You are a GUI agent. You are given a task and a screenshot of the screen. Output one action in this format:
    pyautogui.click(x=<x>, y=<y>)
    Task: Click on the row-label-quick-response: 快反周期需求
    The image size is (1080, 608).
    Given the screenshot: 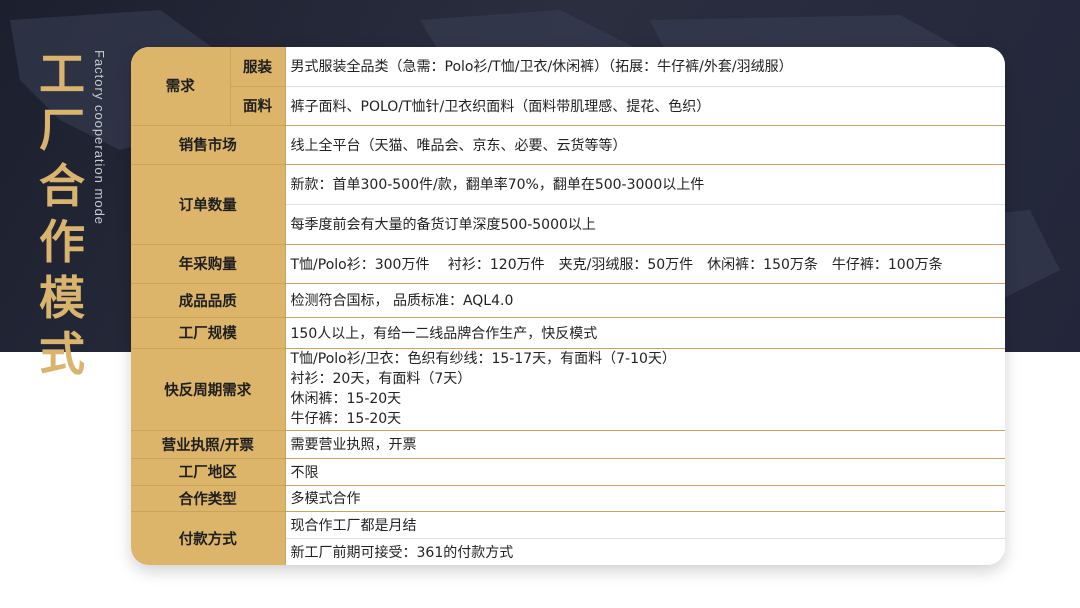 What is the action you would take?
    pyautogui.click(x=208, y=389)
    